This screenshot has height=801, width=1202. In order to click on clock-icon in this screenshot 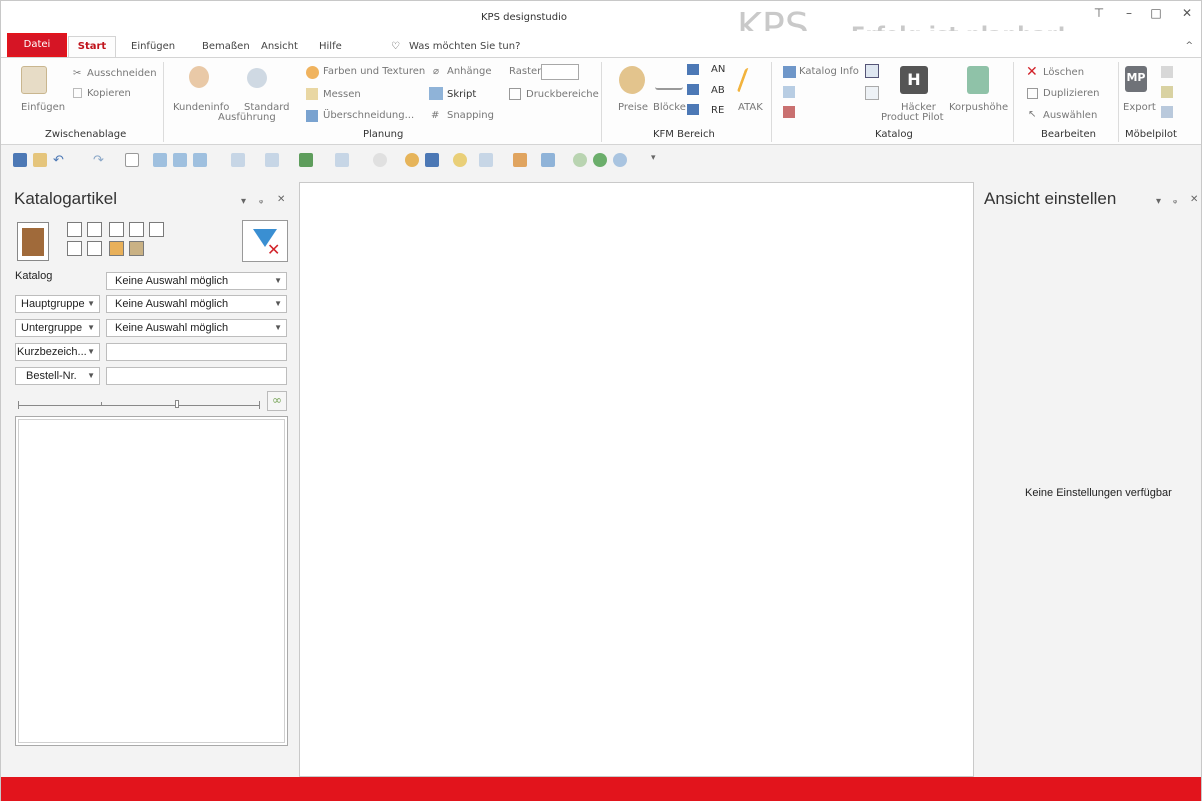, I will do `click(580, 160)`.